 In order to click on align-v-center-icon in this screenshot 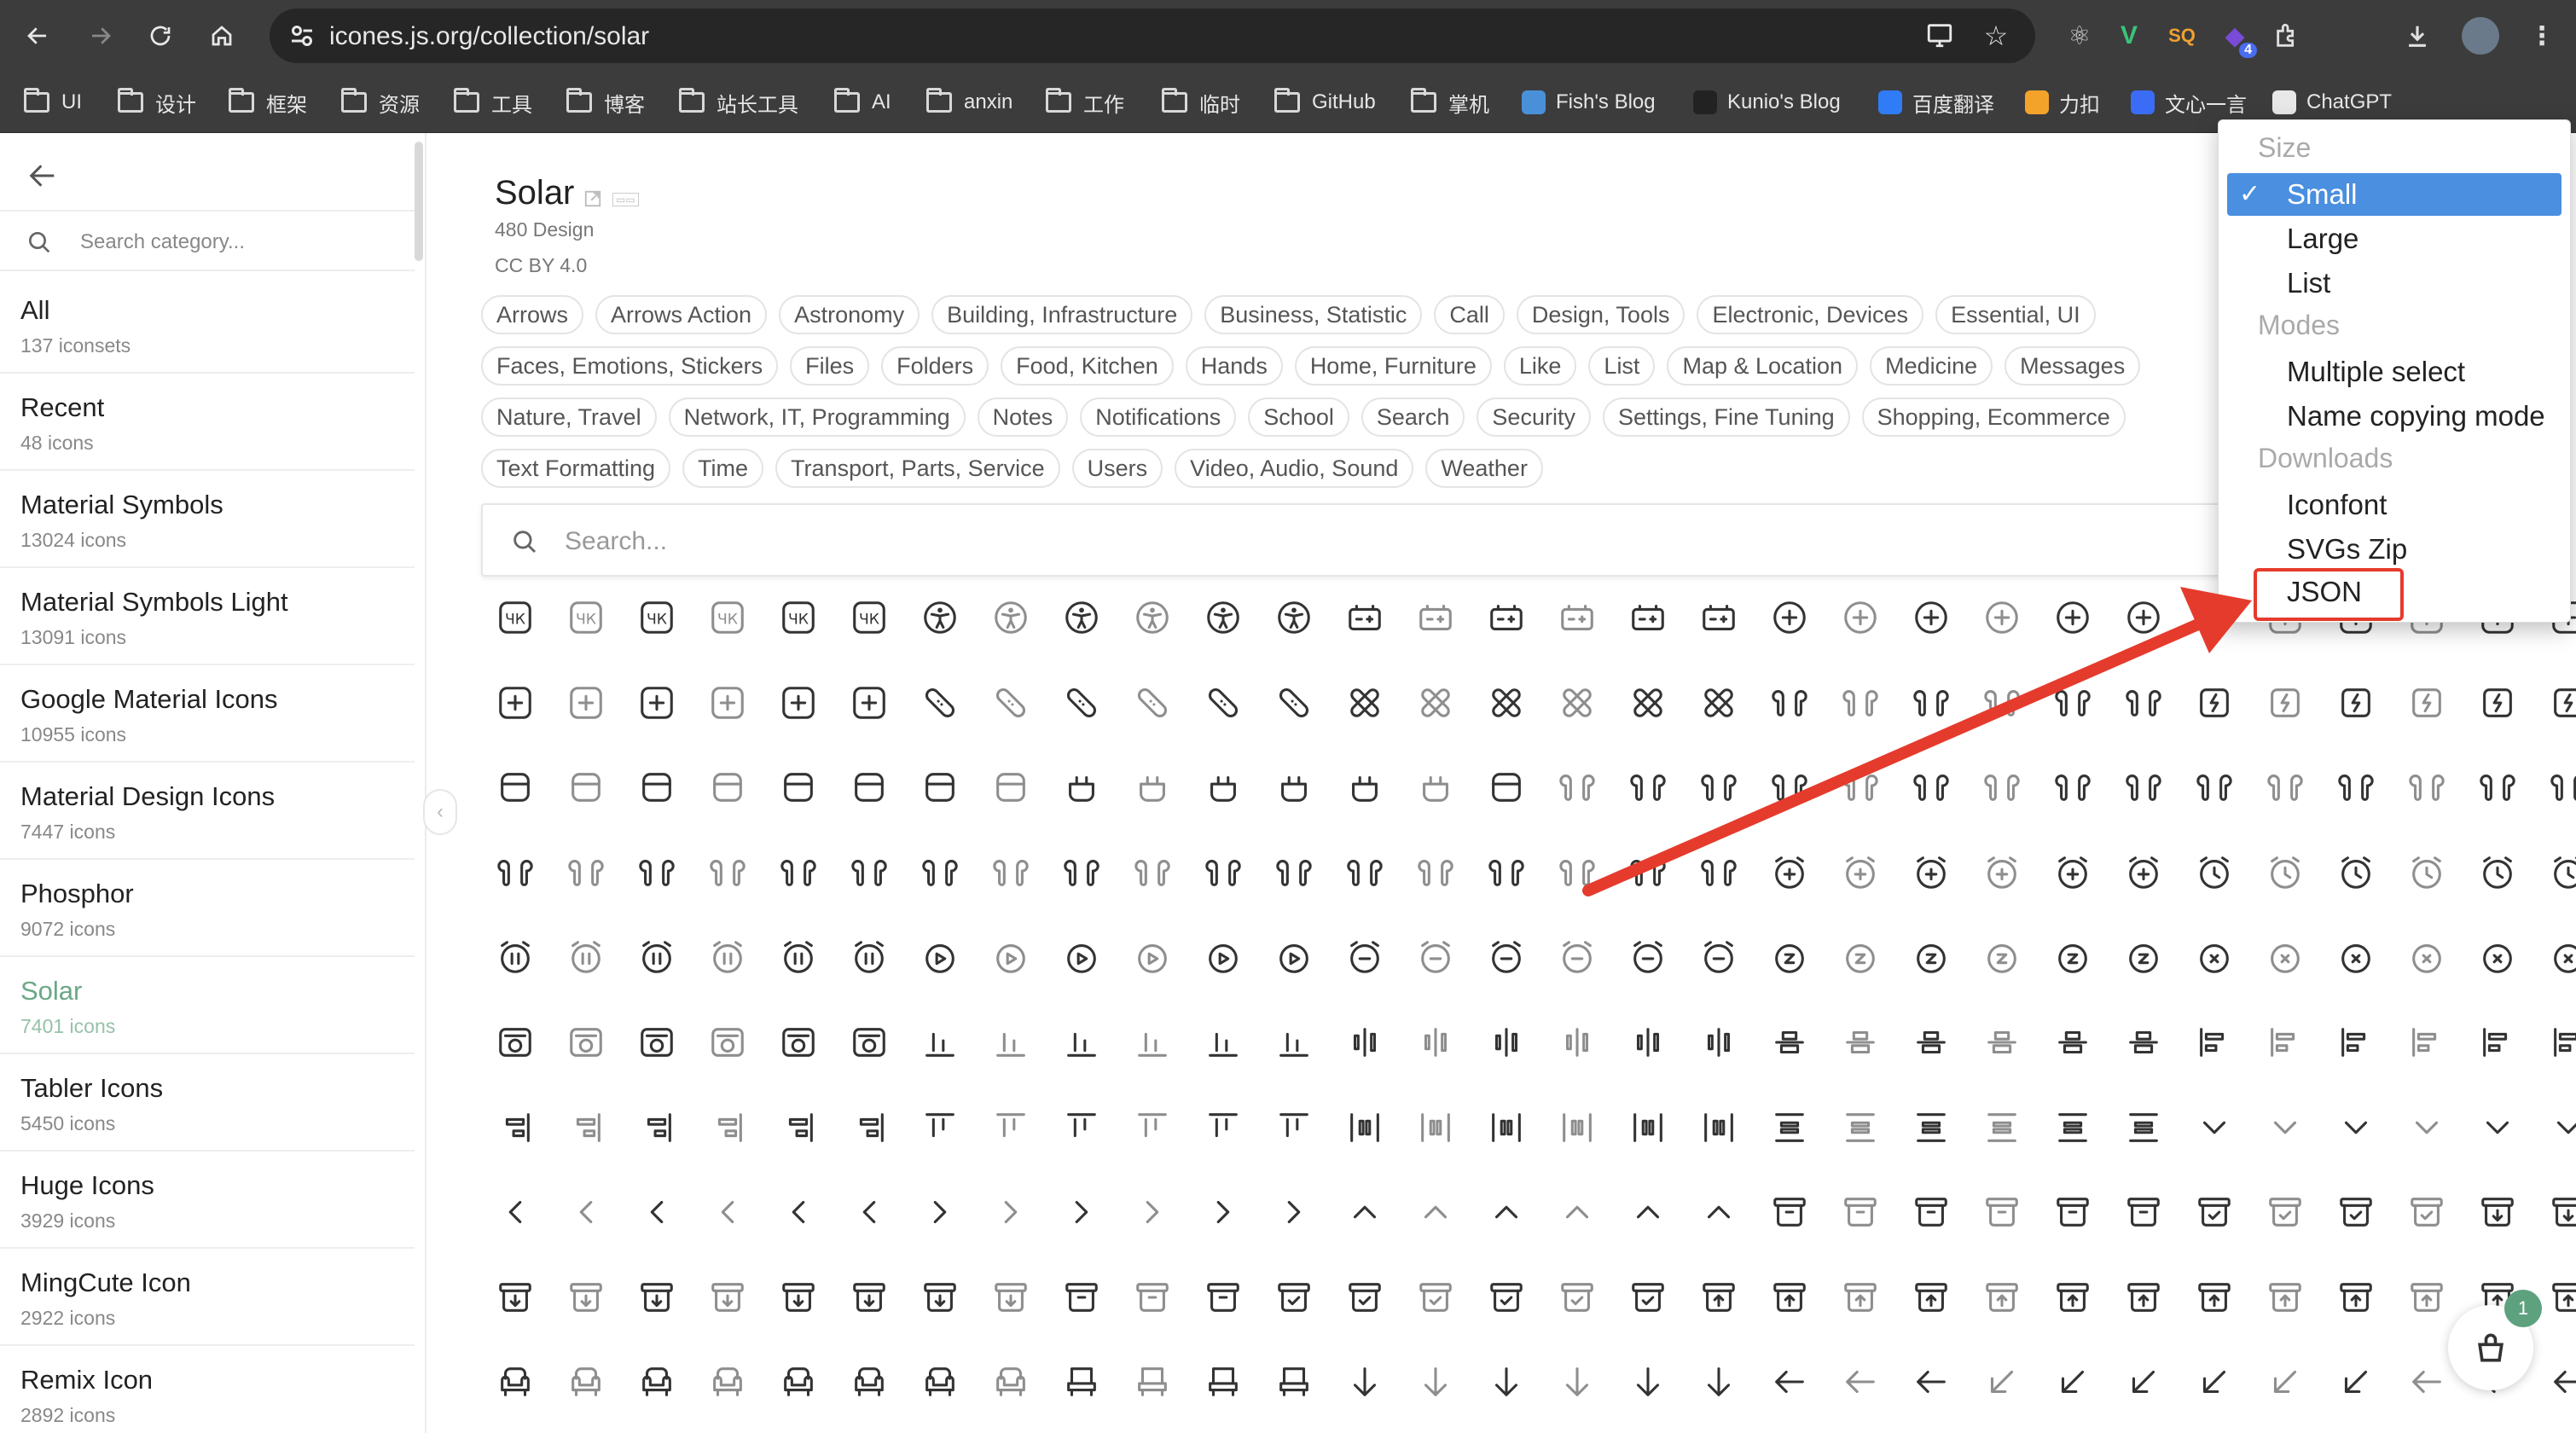, I will do `click(2073, 1042)`.